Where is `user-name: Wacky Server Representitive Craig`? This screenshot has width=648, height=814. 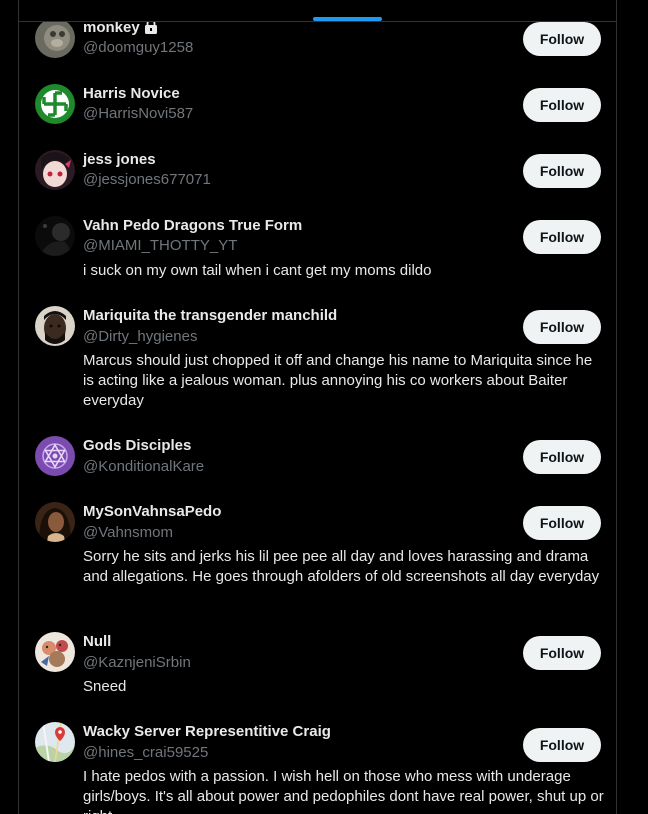 user-name: Wacky Server Representitive Craig is located at coordinates (207, 732).